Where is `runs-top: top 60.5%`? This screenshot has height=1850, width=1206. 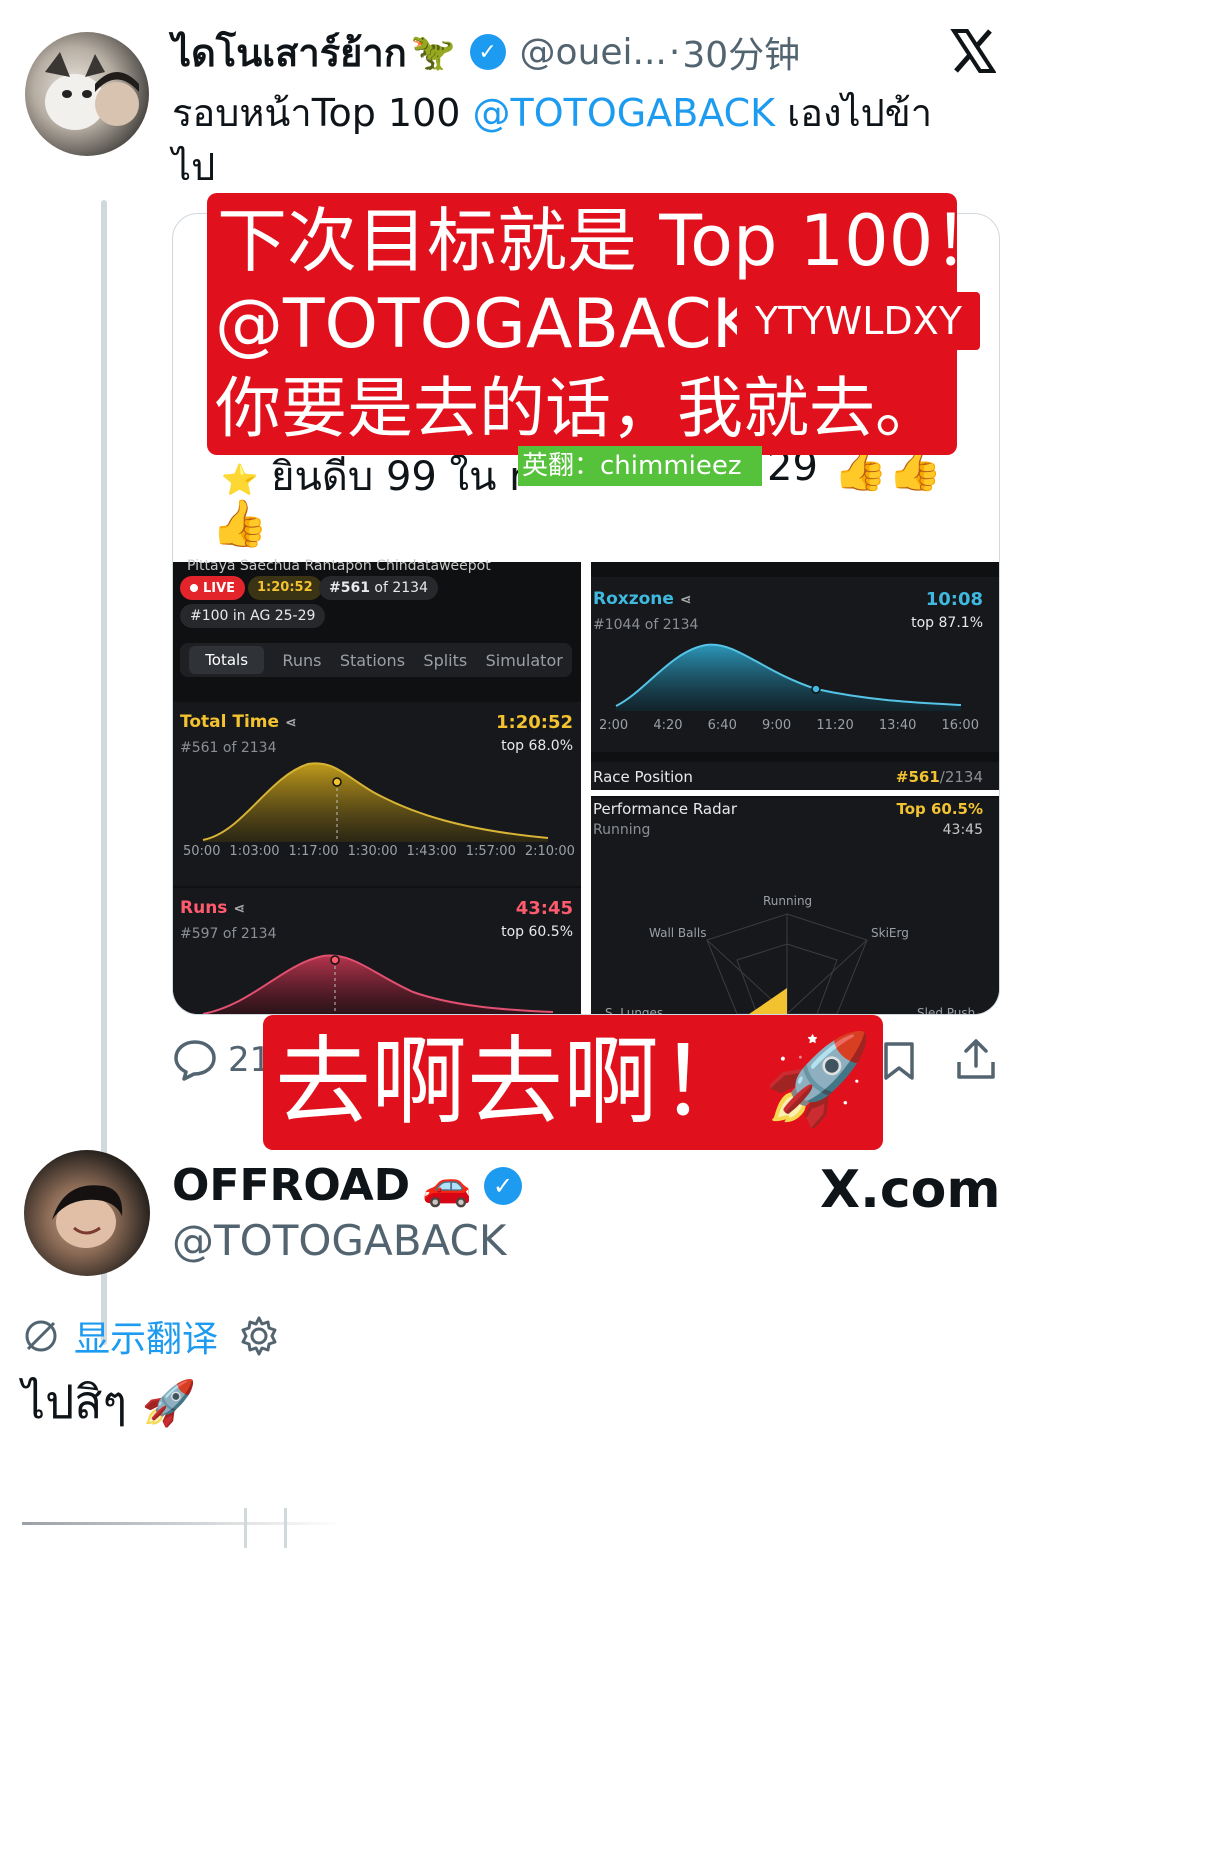
runs-top: top 60.5% is located at coordinates (537, 932).